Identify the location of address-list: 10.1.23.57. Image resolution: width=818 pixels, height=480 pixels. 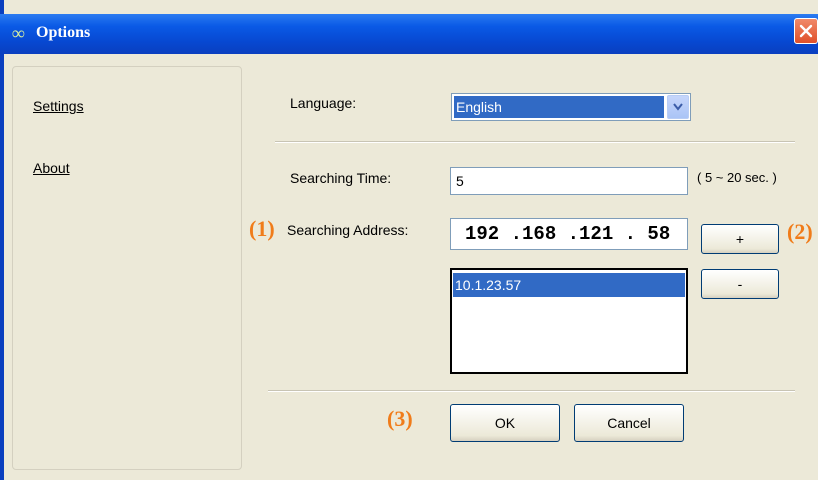
(569, 321).